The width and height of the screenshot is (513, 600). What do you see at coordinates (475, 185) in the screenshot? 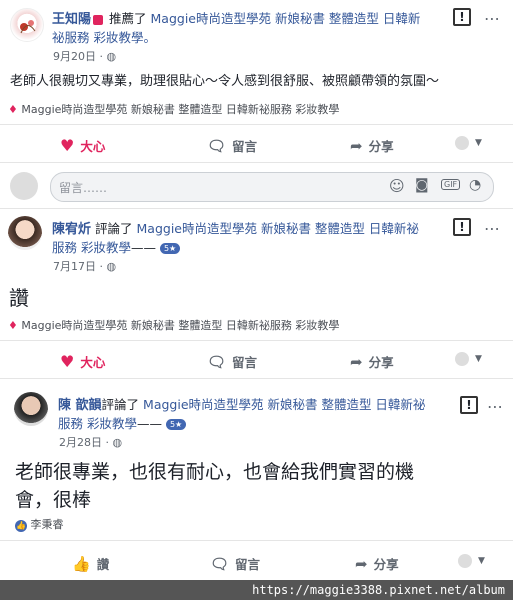
I see `sticker-icon: ◔` at bounding box center [475, 185].